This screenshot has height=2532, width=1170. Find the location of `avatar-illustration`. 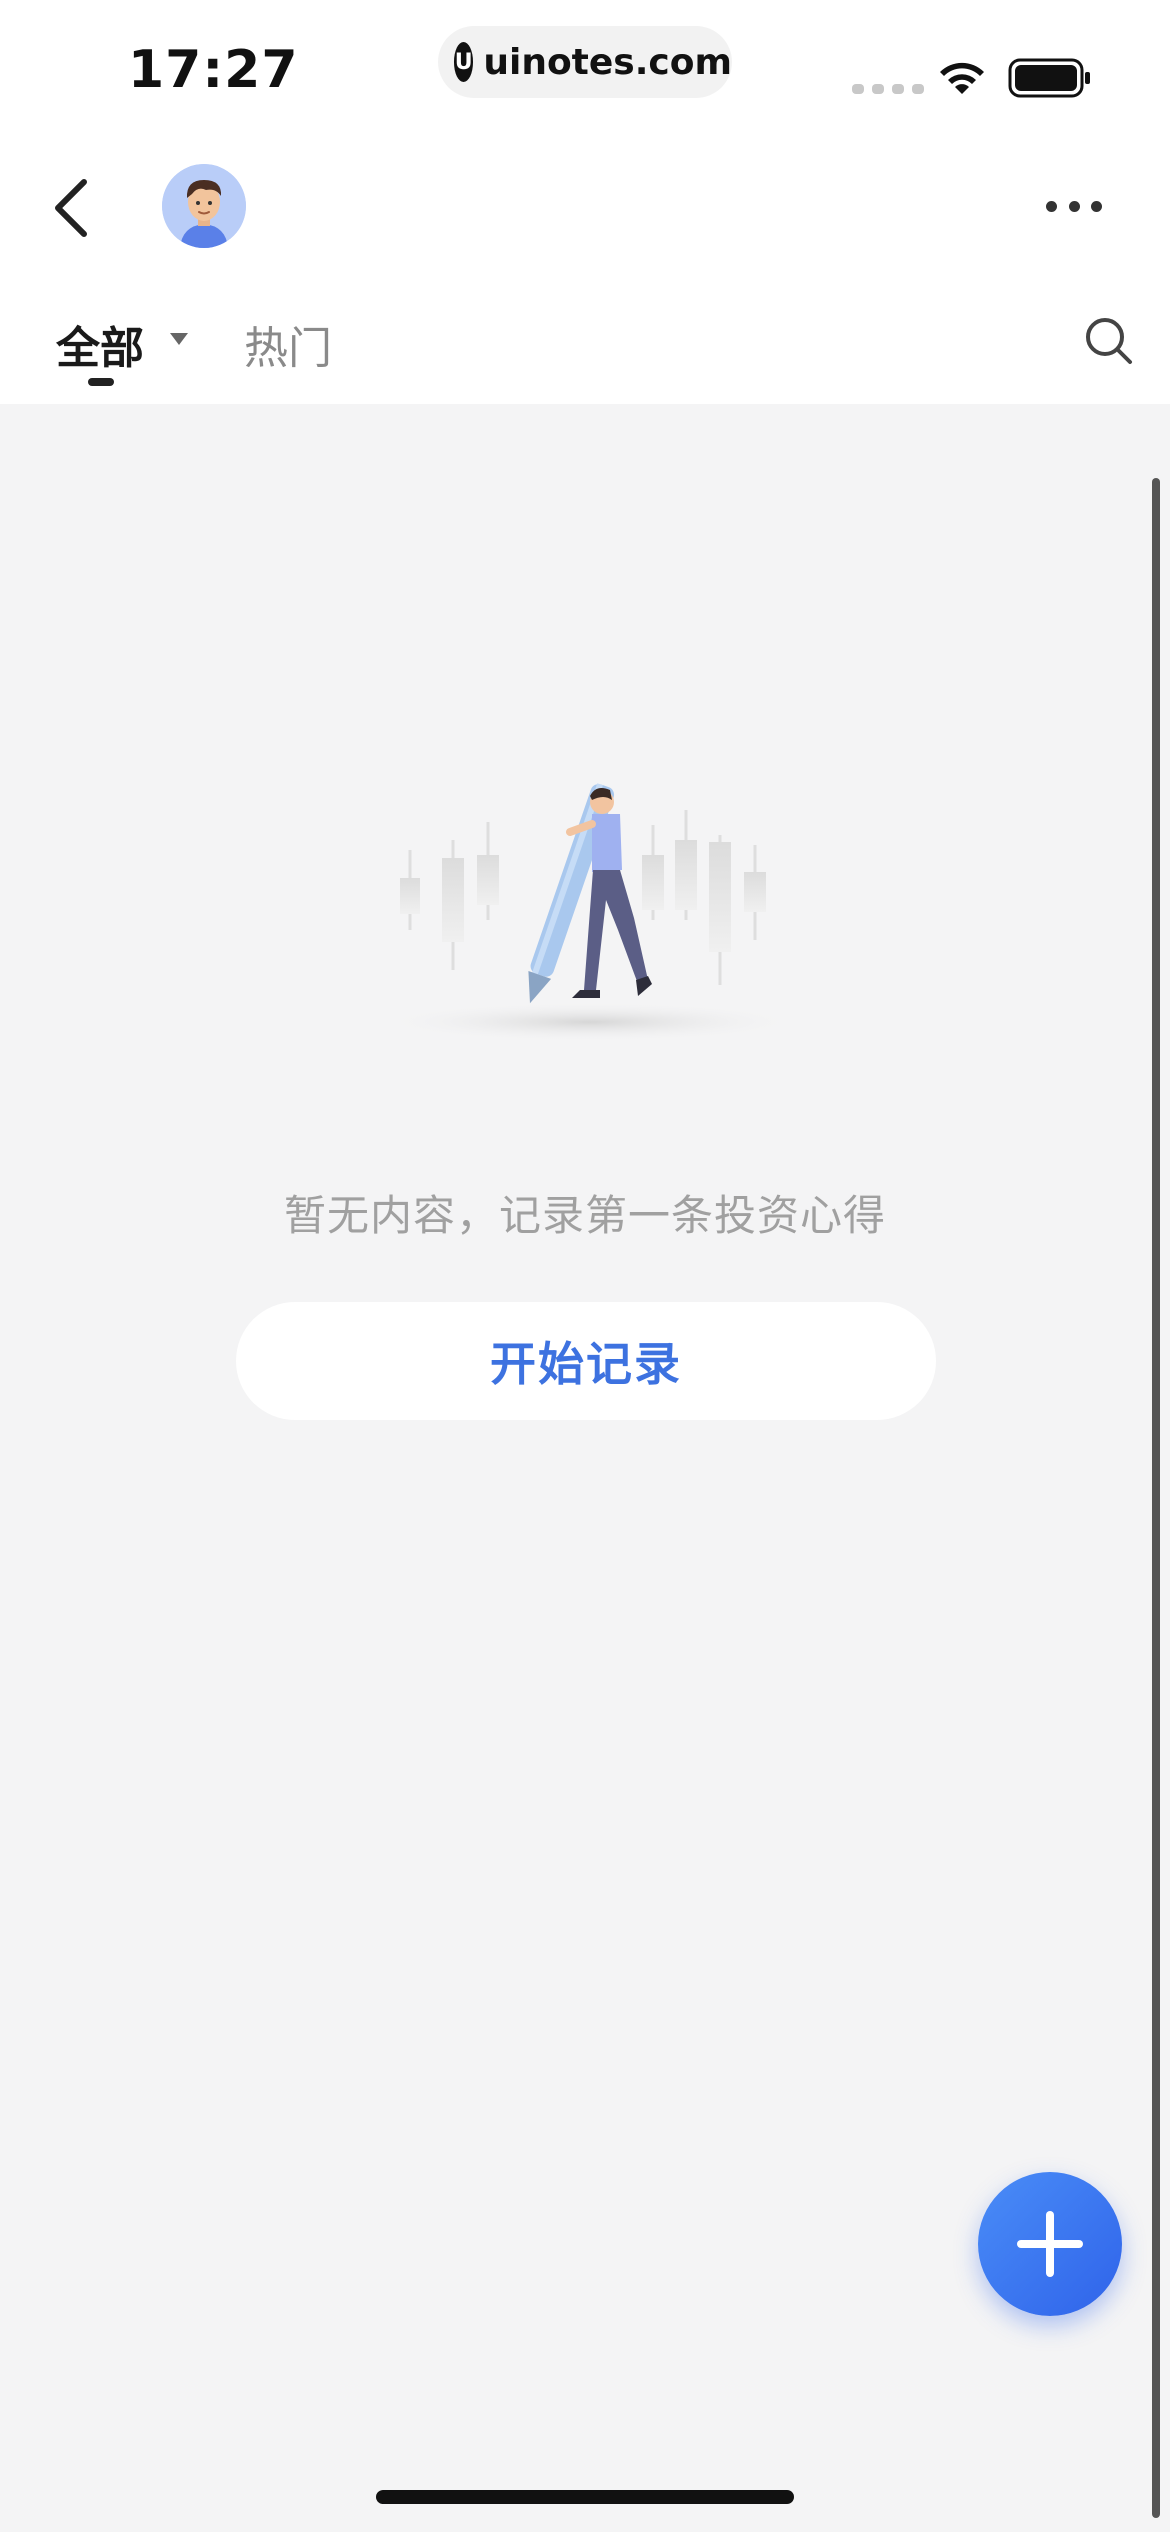

avatar-illustration is located at coordinates (204, 206).